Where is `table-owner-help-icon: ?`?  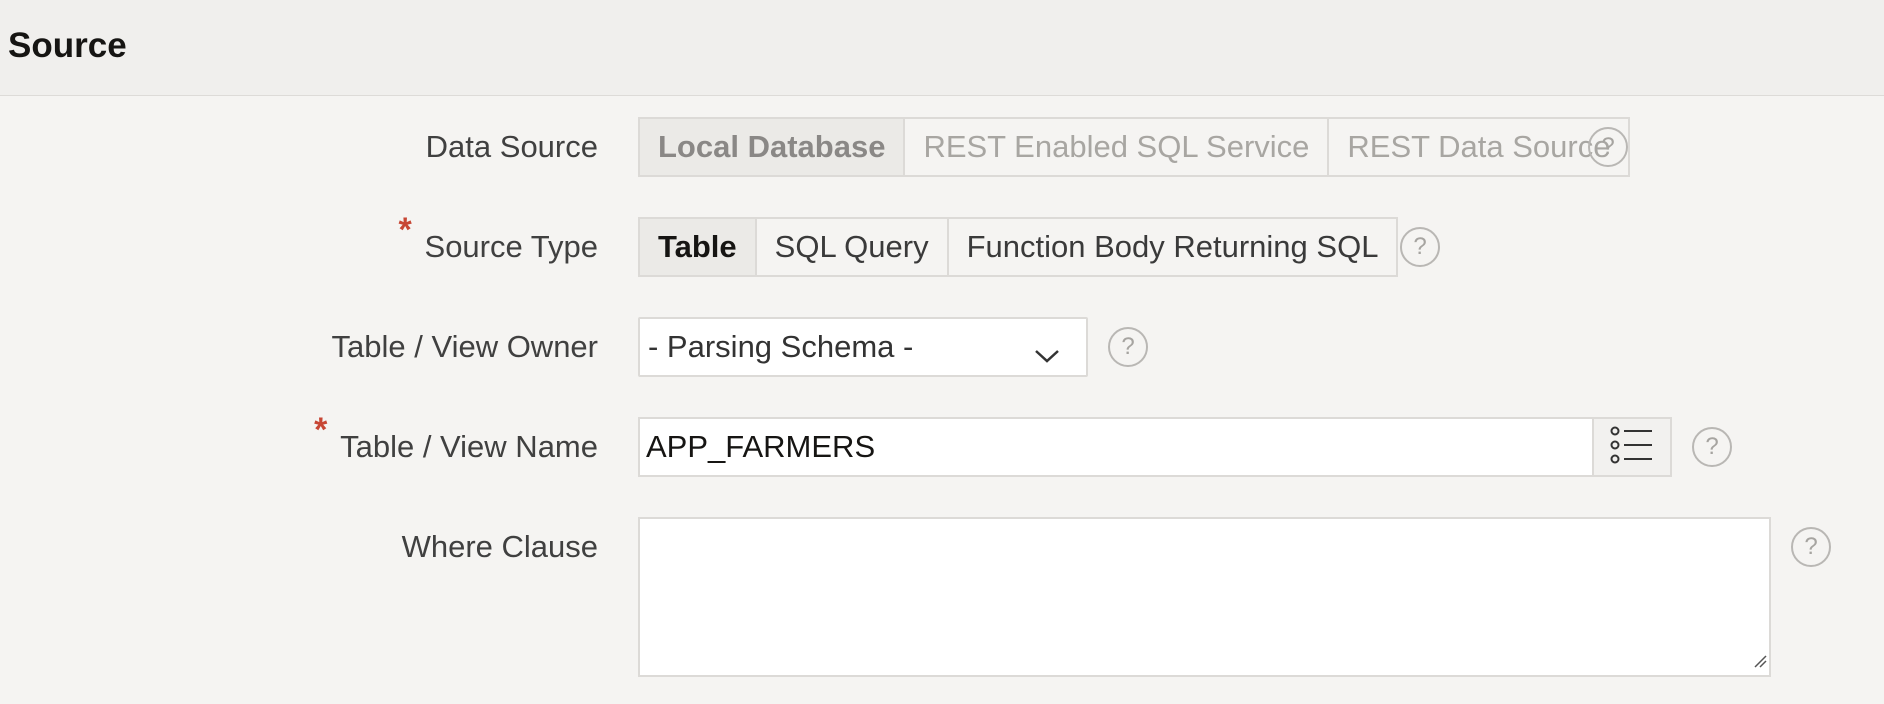 table-owner-help-icon: ? is located at coordinates (1128, 347).